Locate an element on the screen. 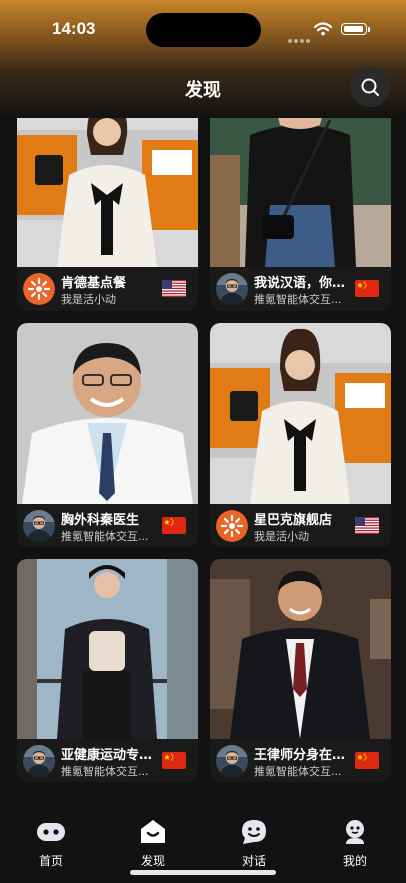 Image resolution: width=406 pixels, height=883 pixels. signal-icon is located at coordinates (300, 37).